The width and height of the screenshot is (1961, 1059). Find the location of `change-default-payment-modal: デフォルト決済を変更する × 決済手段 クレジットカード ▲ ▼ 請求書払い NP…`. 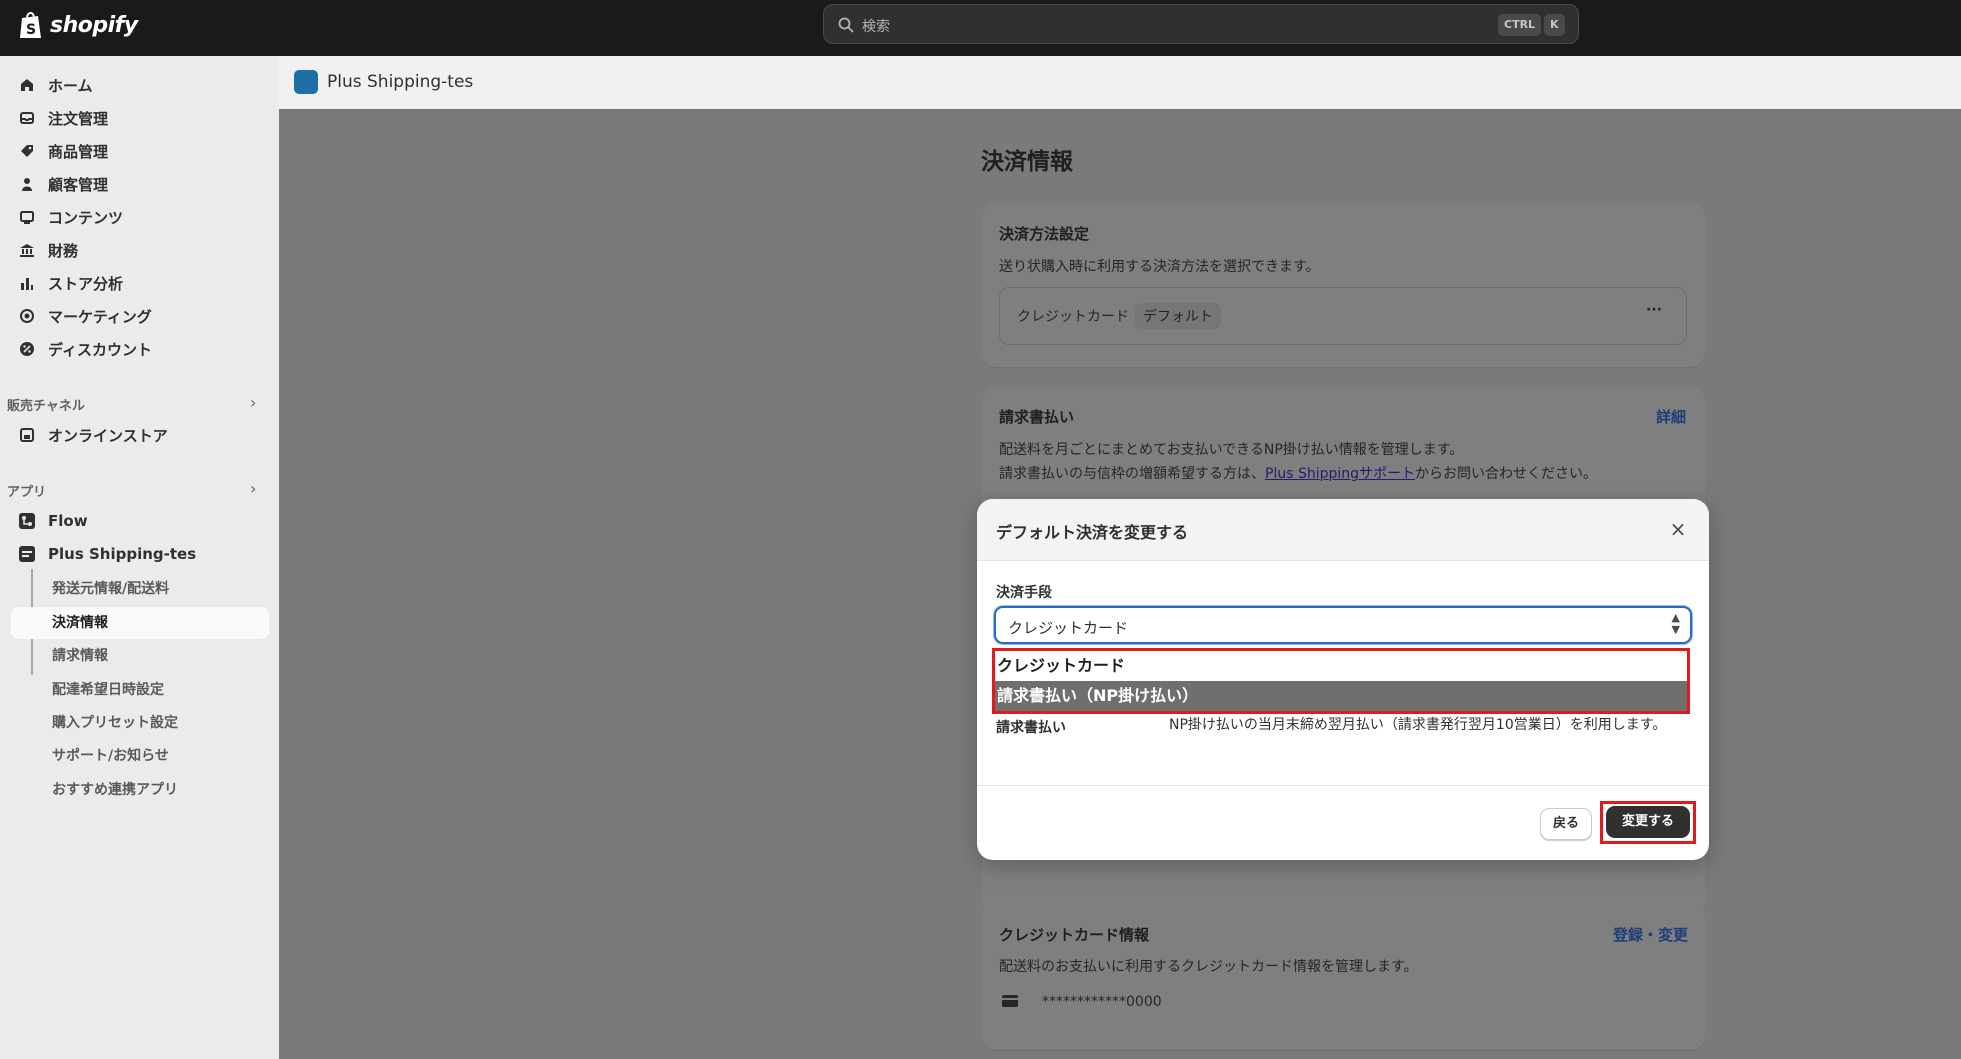

change-default-payment-modal: デフォルト決済を変更する × 決済手段 クレジットカード ▲ ▼ 請求書払い NP… is located at coordinates (1343, 679).